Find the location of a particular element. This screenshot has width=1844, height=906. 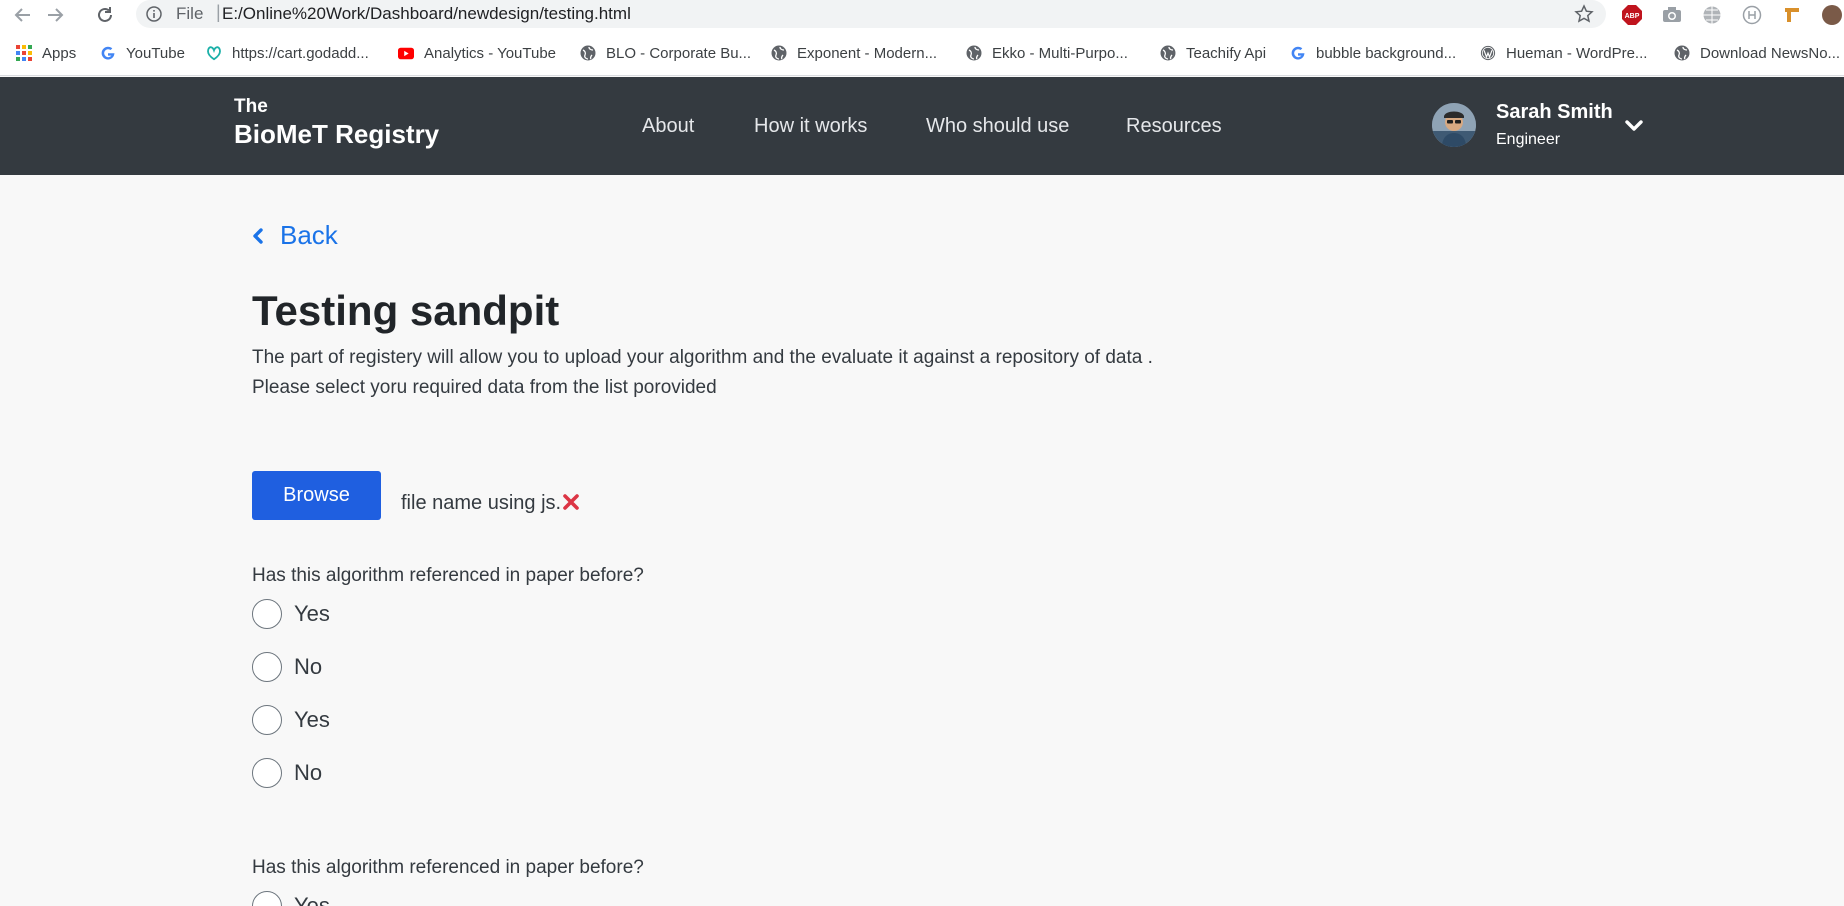

profile-icon is located at coordinates (1831, 15).